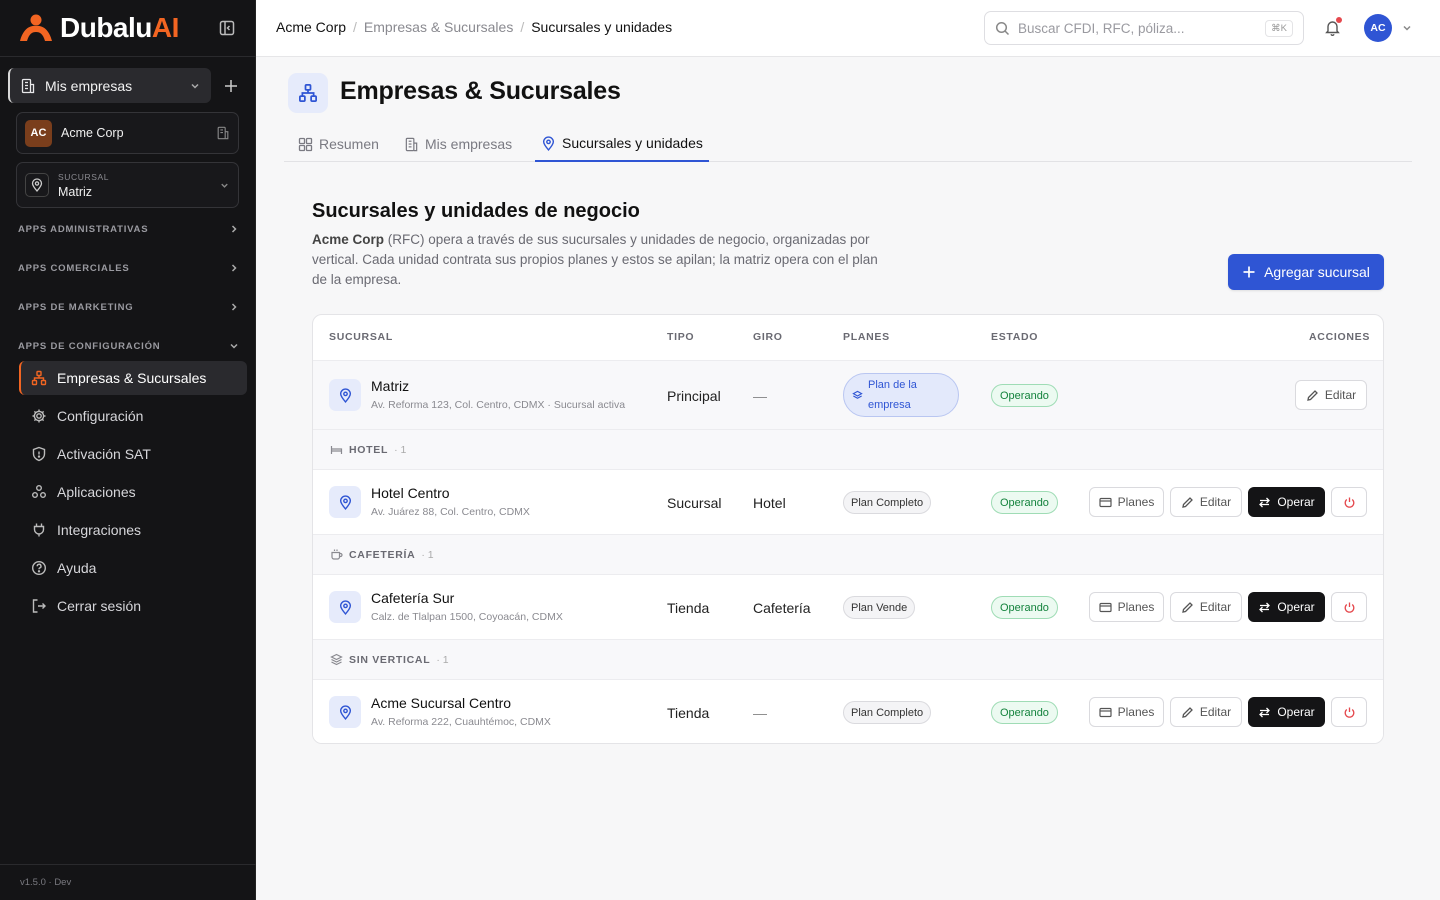 The image size is (1440, 900). Describe the element at coordinates (338, 144) in the screenshot. I see `tab-resumen: Resumen` at that location.